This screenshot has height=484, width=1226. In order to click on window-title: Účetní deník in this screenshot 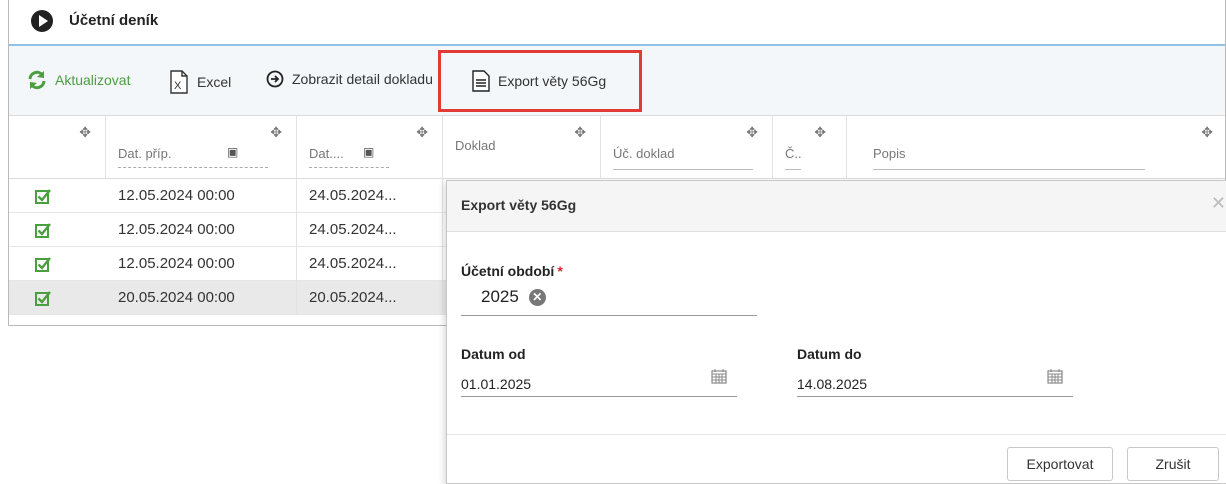, I will do `click(114, 20)`.